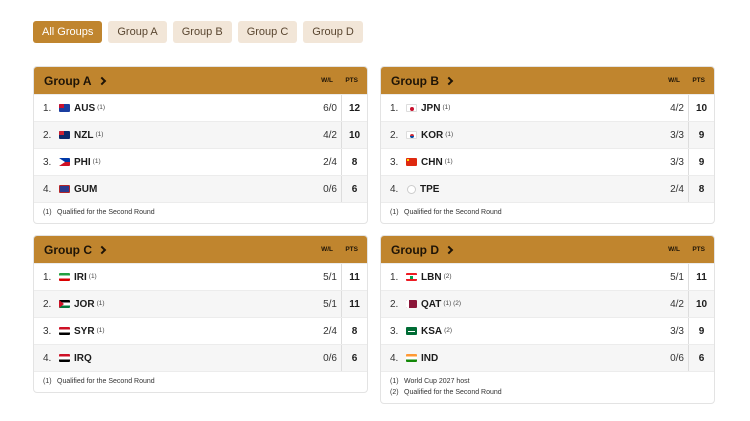 The image size is (750, 421). Describe the element at coordinates (82, 162) in the screenshot. I see `team-code: PHI` at that location.